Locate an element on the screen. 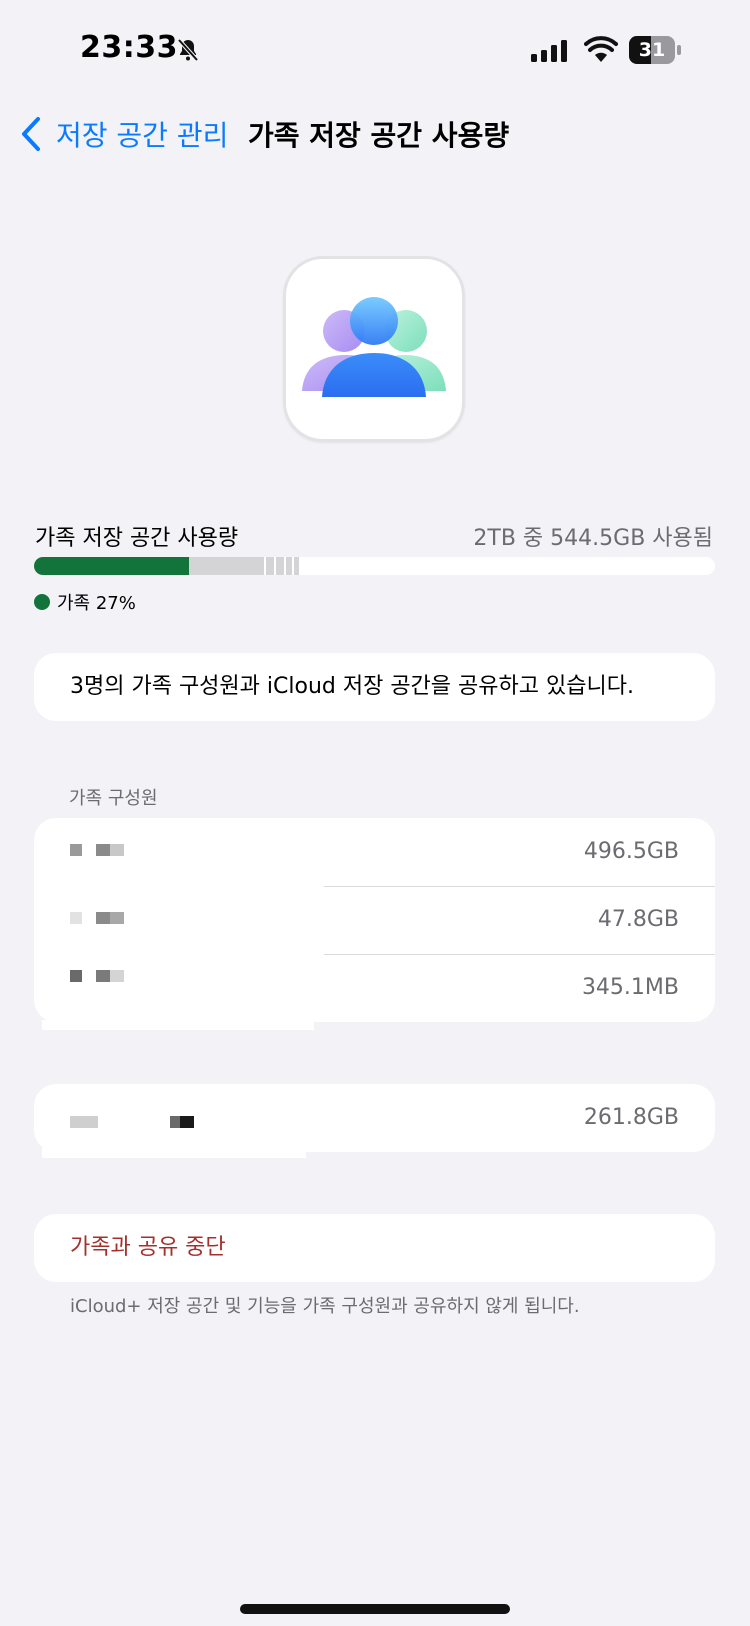  sharing-info-text: 3명의 가족 구성원과 iCloud 저장 공간을 공유하고 있습니다. is located at coordinates (352, 686).